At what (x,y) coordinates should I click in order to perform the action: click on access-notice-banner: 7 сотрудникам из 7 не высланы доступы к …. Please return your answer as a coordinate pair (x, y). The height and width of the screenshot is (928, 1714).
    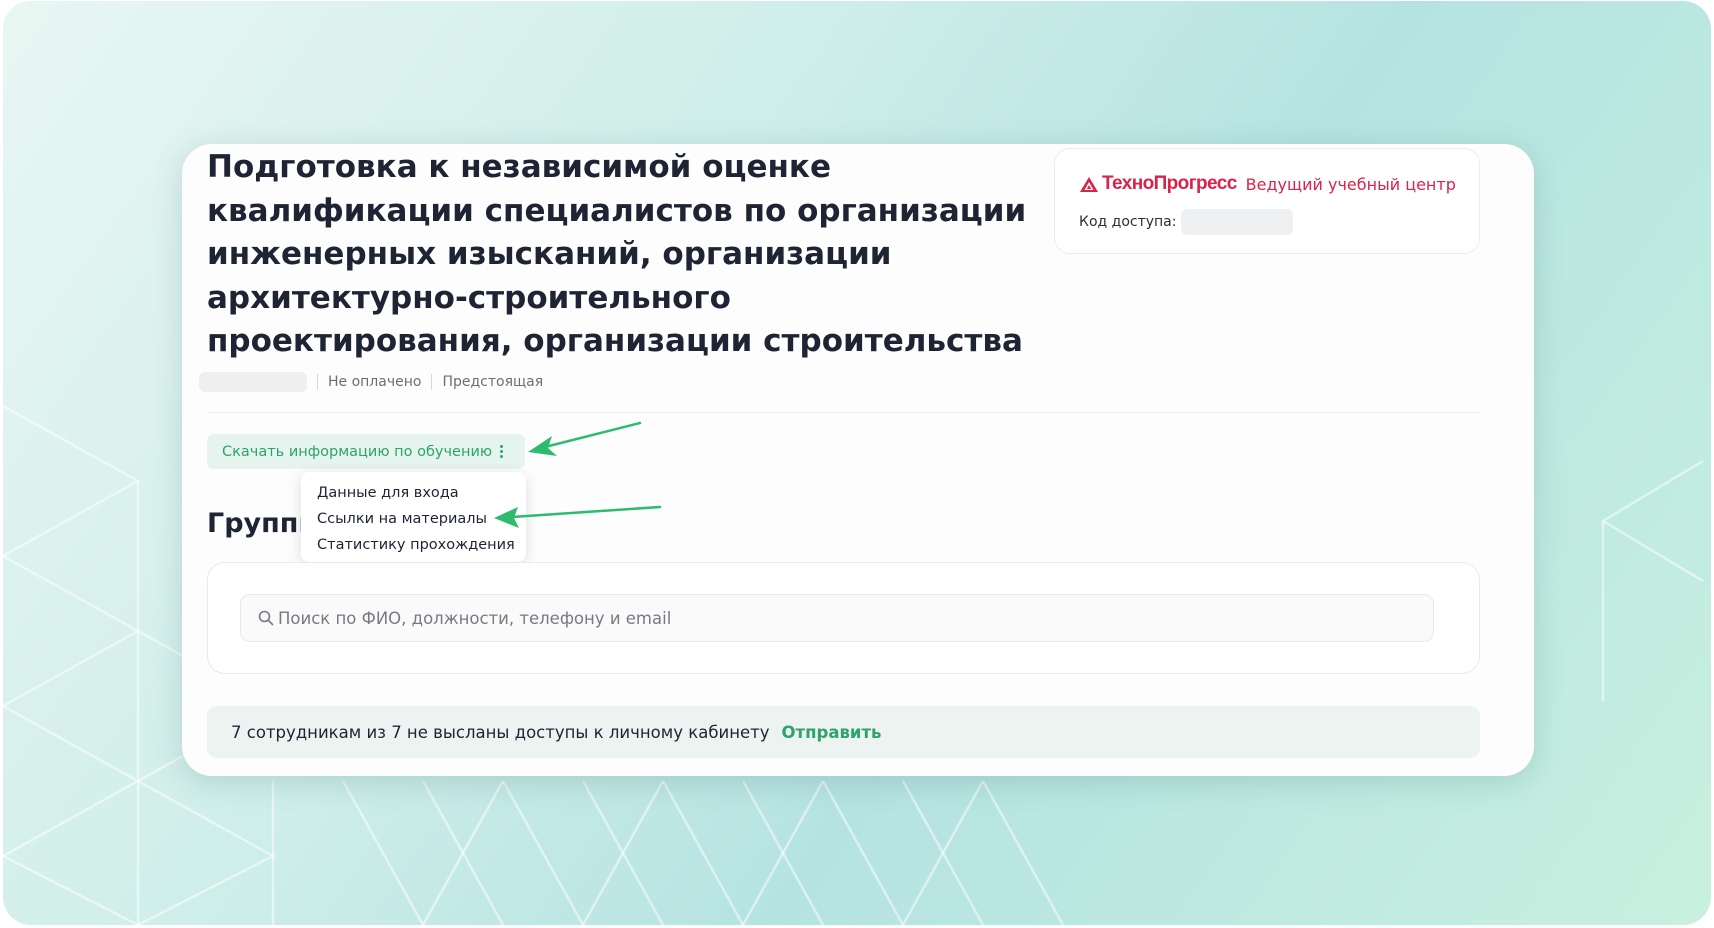
    Looking at the image, I should click on (843, 732).